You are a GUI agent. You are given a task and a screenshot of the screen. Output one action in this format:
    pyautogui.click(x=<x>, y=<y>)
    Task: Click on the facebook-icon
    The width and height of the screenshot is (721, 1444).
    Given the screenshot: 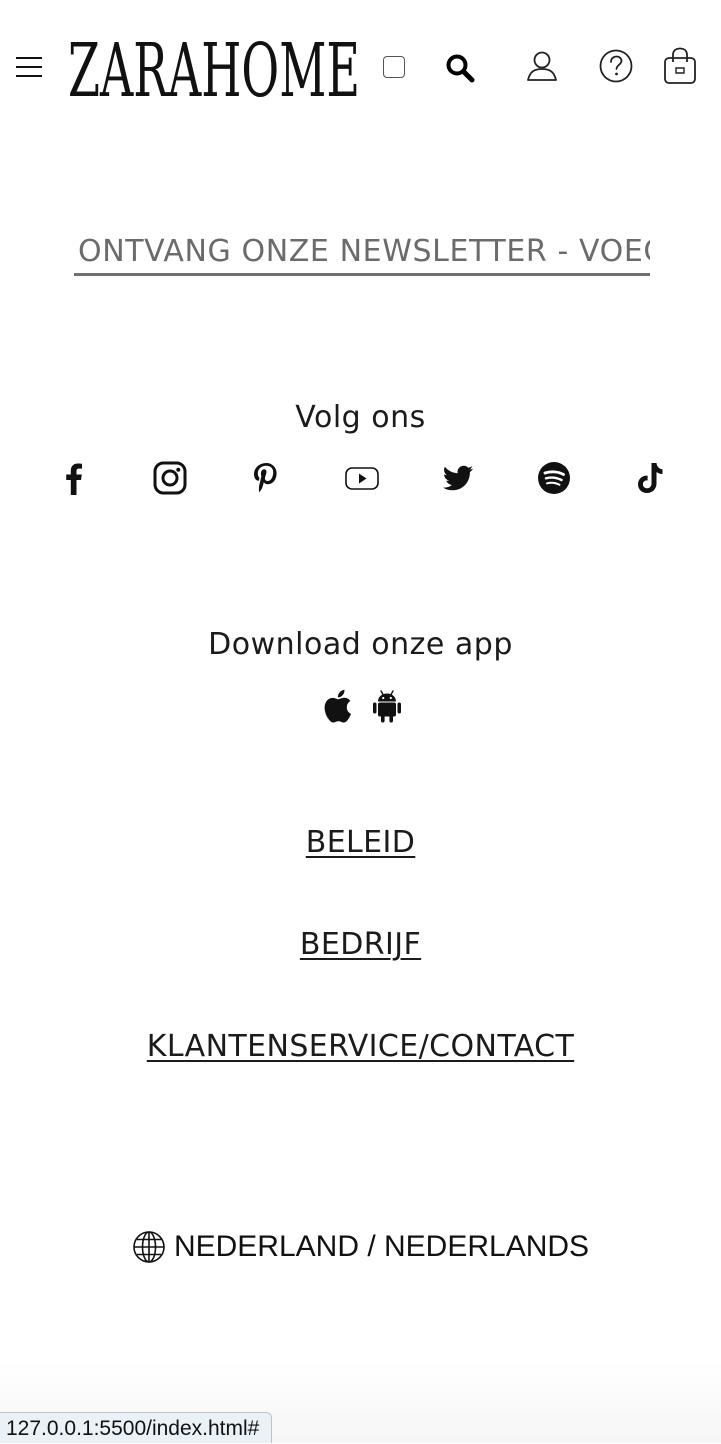 What is the action you would take?
    pyautogui.click(x=74, y=478)
    